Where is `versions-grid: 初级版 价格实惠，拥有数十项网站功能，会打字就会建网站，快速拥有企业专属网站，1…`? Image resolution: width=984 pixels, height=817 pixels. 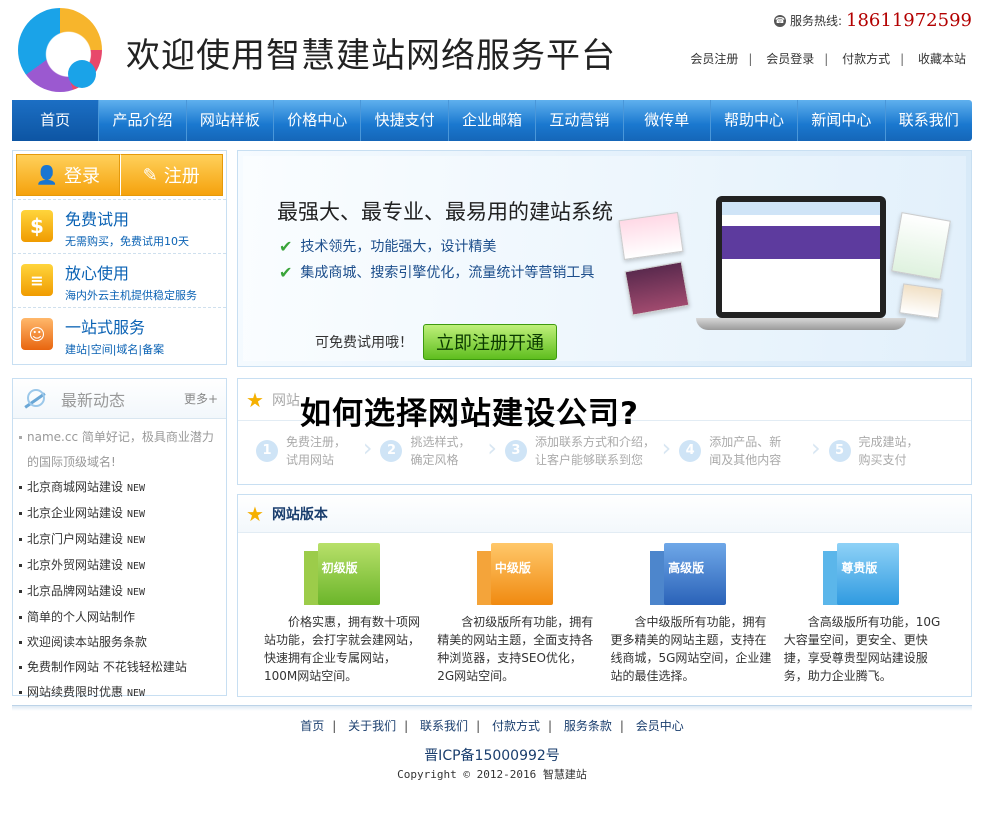
versions-grid: 初级版 价格实惠，拥有数十项网站功能，会打字就会建网站，快速拥有企业专属网站，1… is located at coordinates (604, 609).